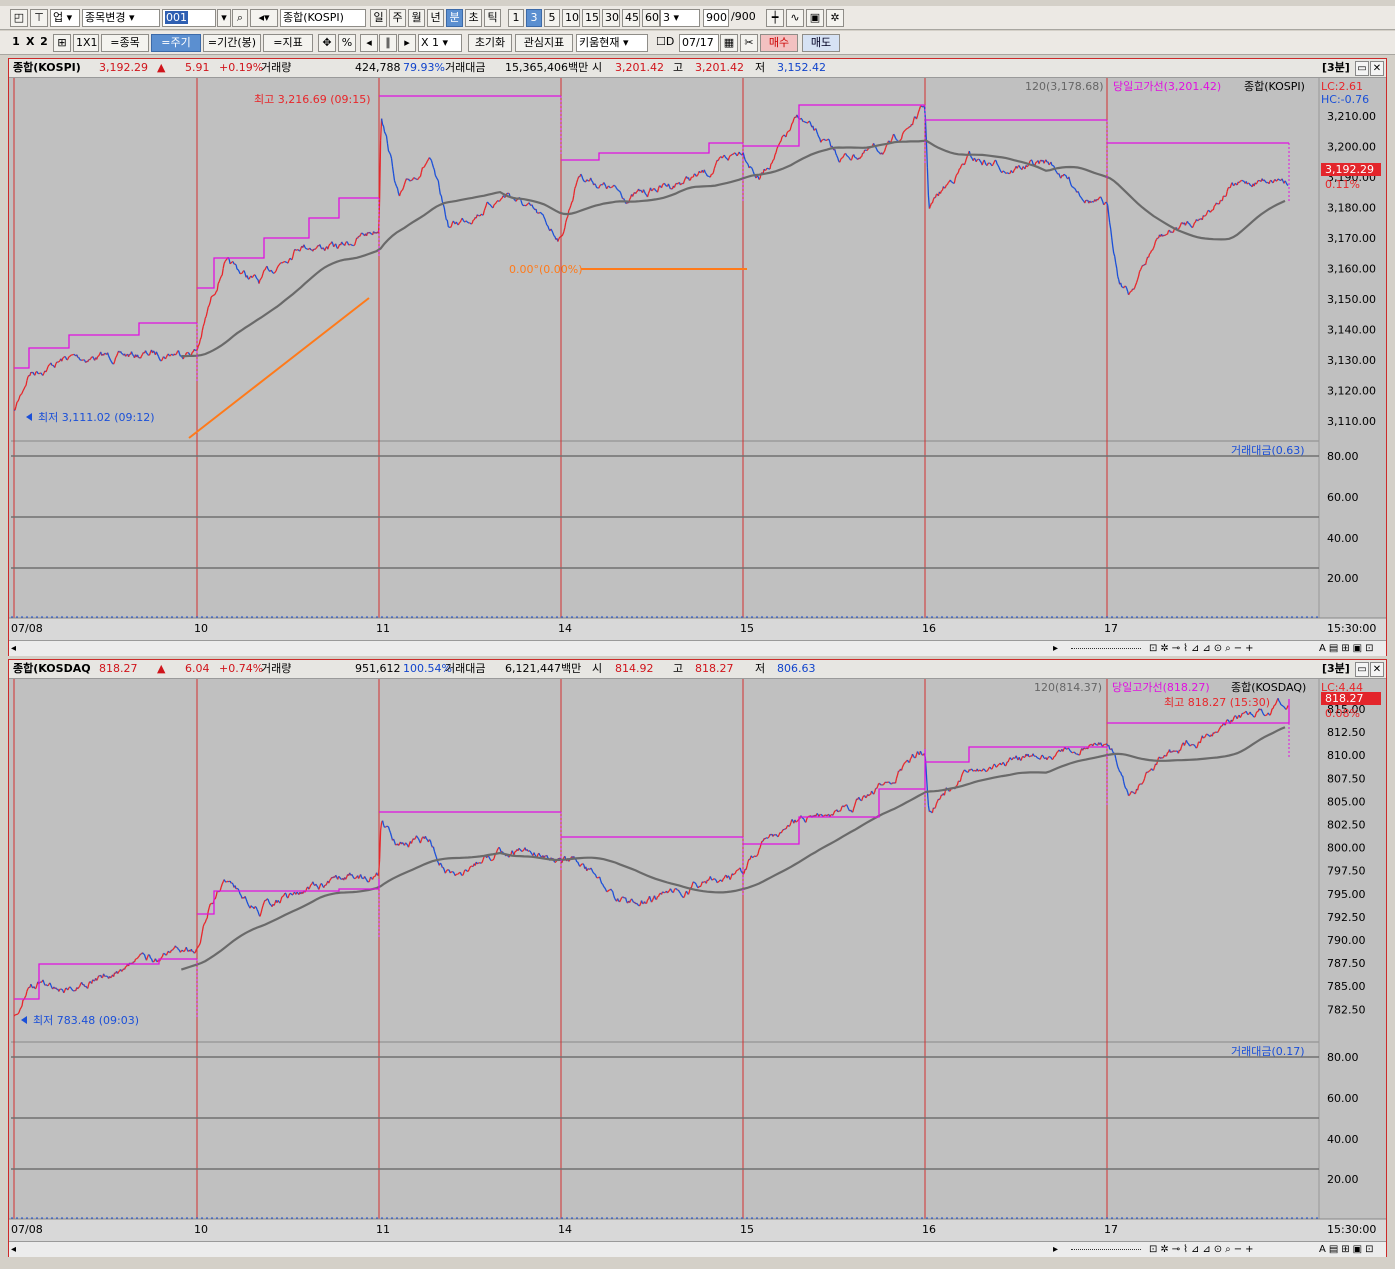 Image resolution: width=1395 pixels, height=1269 pixels. What do you see at coordinates (435, 18) in the screenshot?
I see `period-3-button: 년` at bounding box center [435, 18].